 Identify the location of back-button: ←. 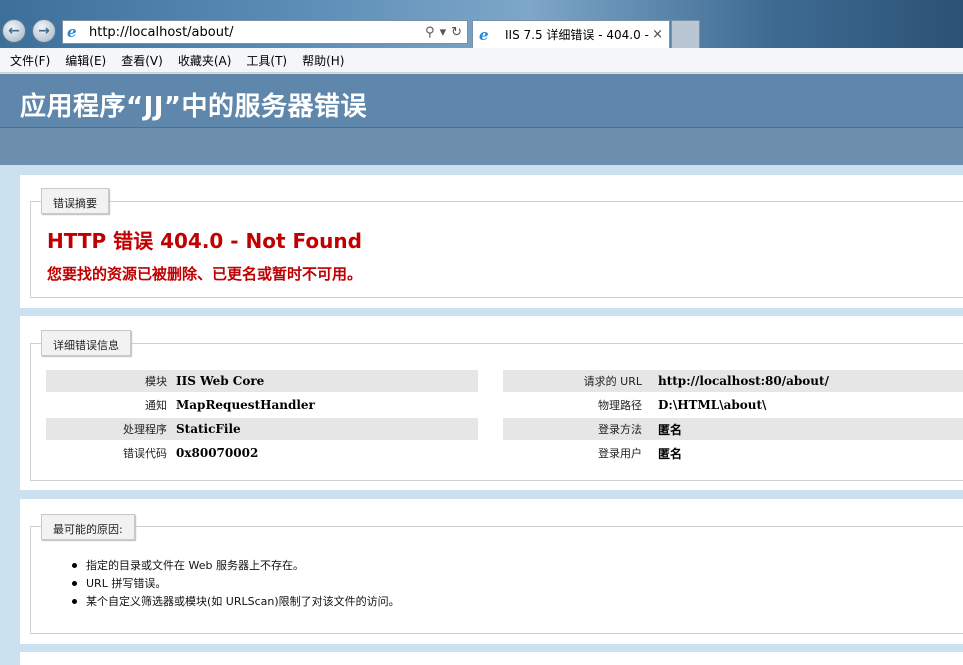
(14, 31).